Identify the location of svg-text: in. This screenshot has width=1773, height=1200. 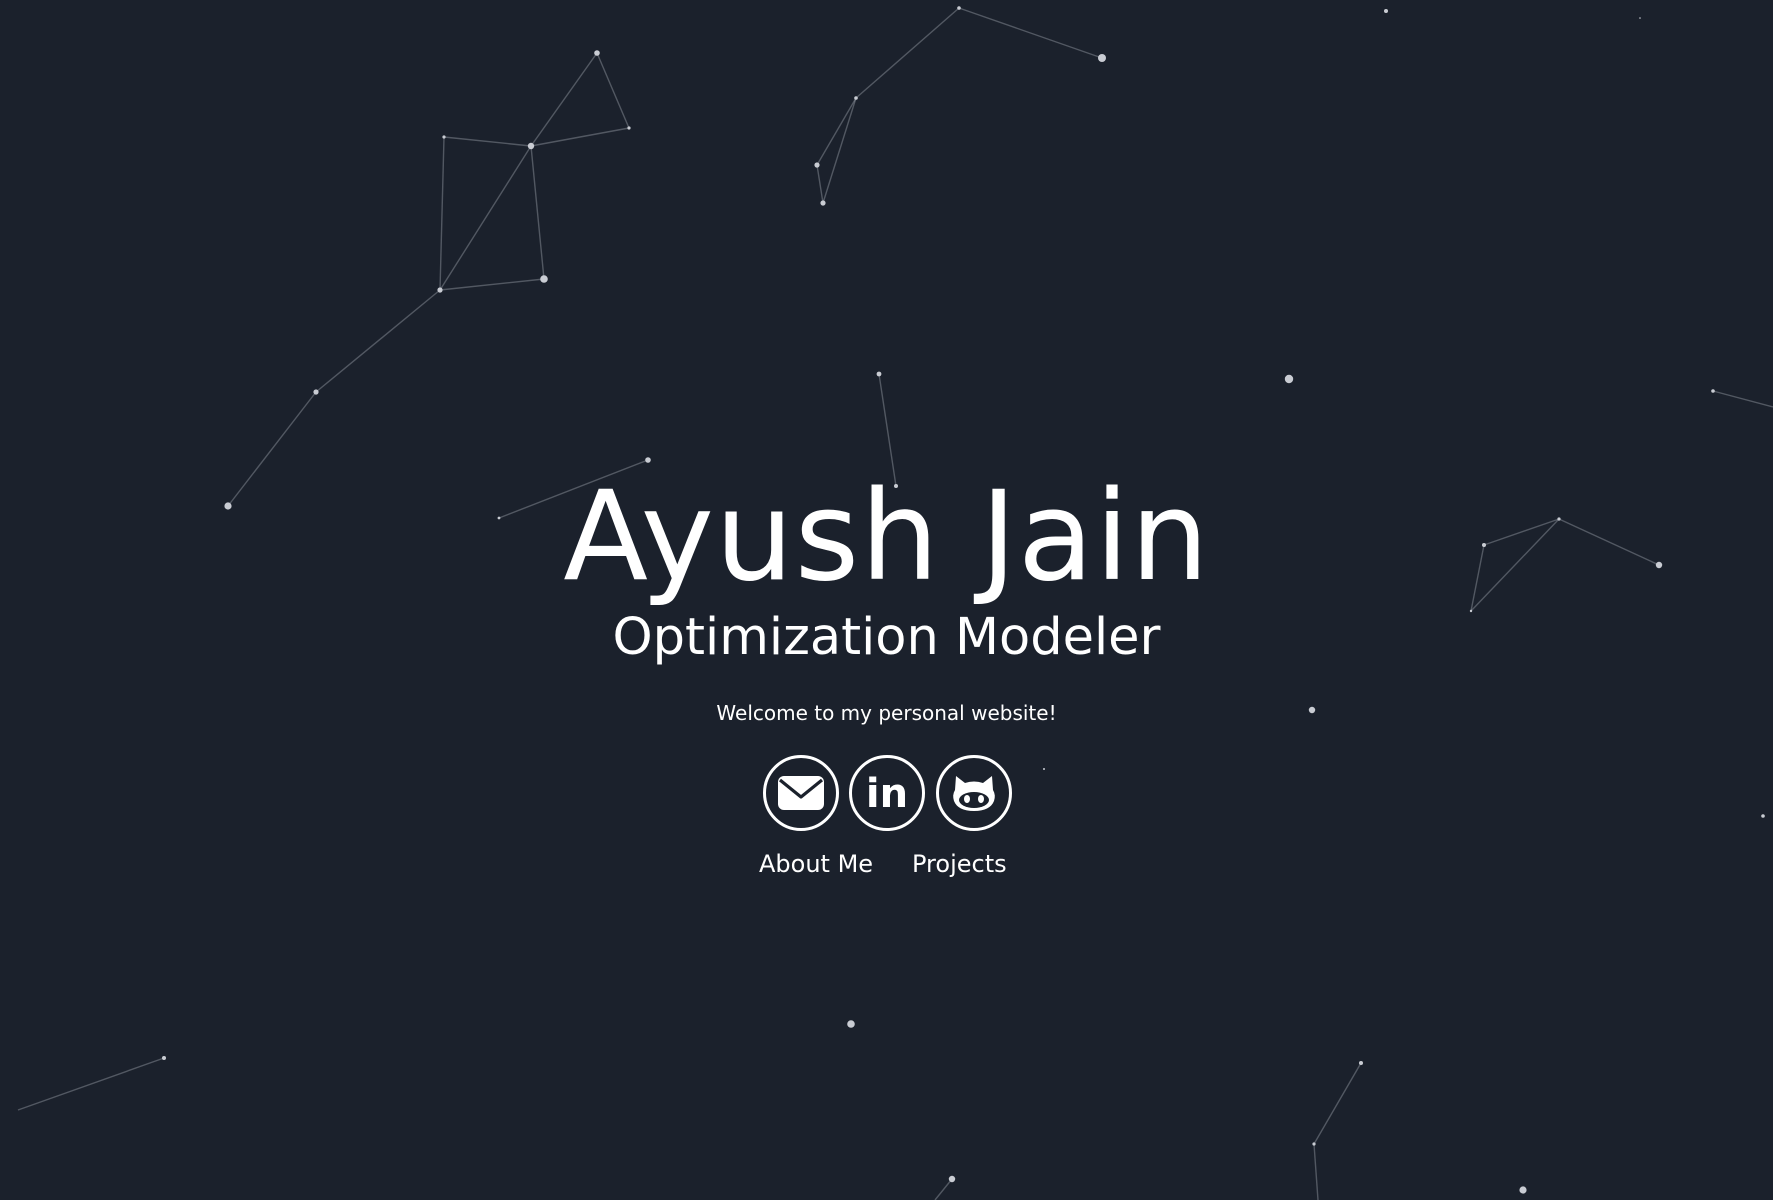
(887, 793).